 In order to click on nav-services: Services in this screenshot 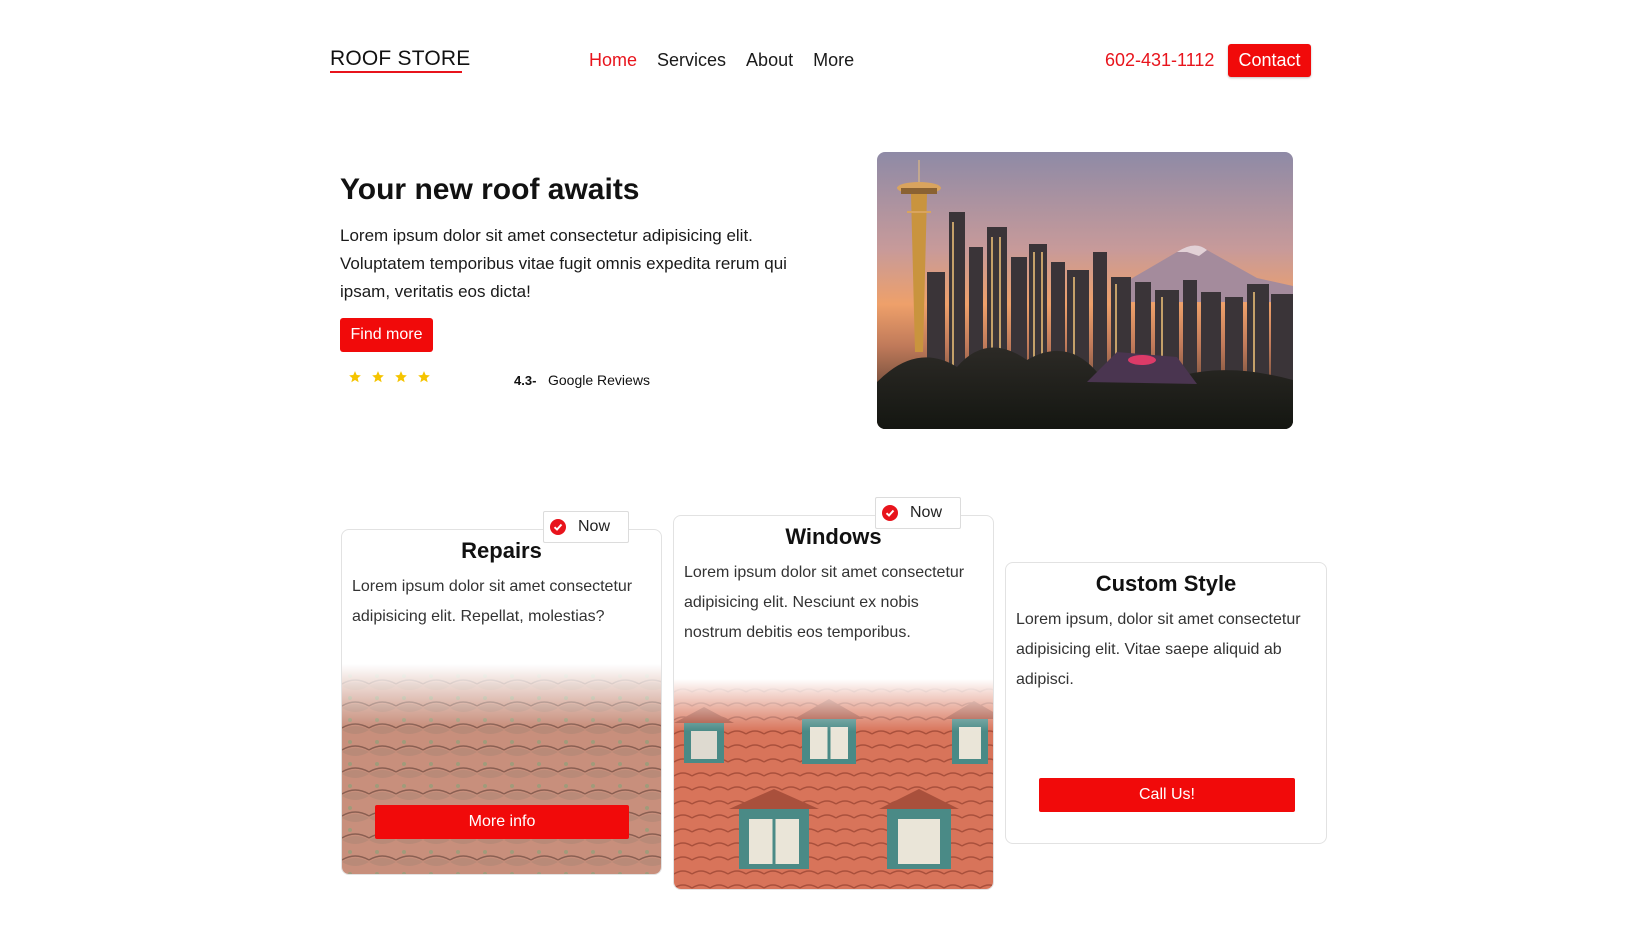, I will do `click(691, 60)`.